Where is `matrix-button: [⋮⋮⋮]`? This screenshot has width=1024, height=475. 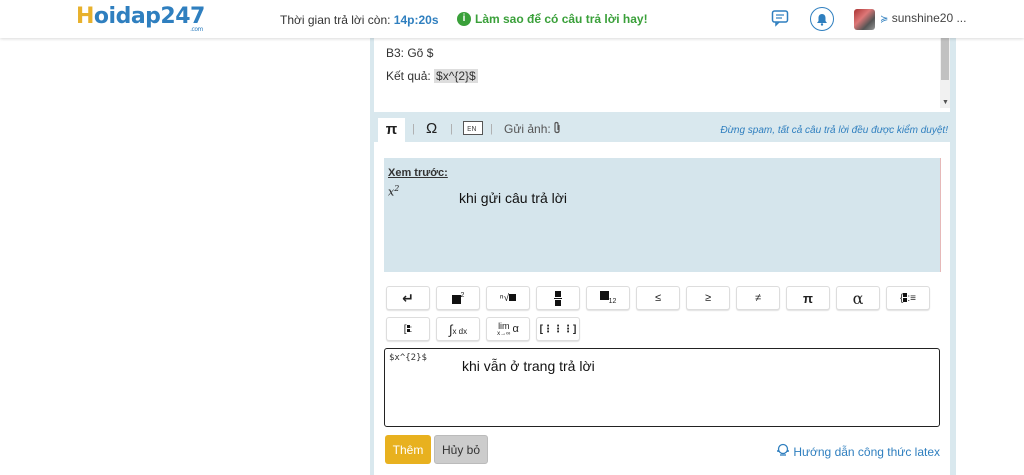
matrix-button: [⋮⋮⋮] is located at coordinates (558, 329).